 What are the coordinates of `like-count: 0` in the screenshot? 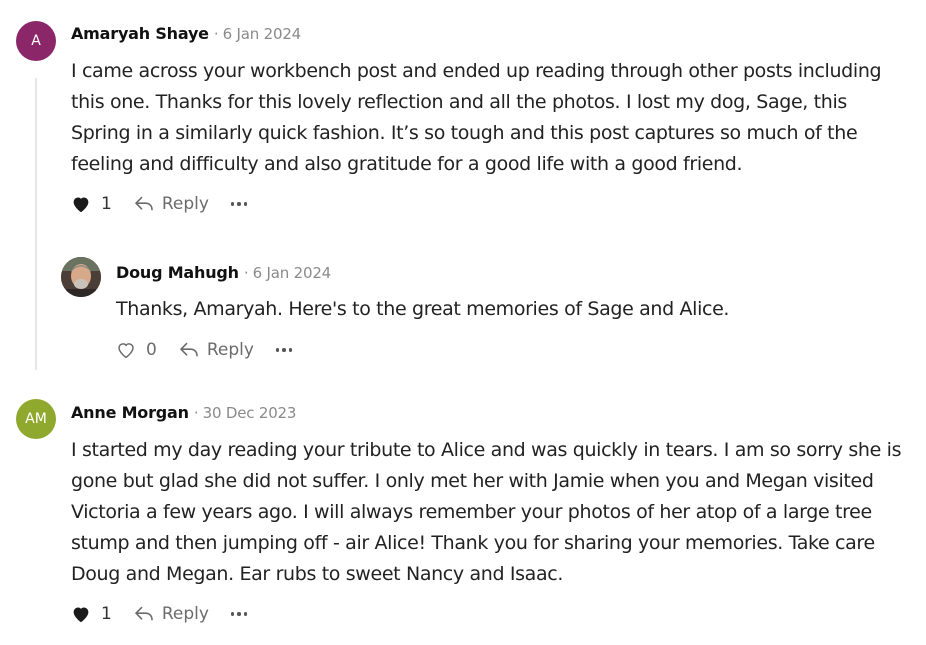 It's located at (151, 350).